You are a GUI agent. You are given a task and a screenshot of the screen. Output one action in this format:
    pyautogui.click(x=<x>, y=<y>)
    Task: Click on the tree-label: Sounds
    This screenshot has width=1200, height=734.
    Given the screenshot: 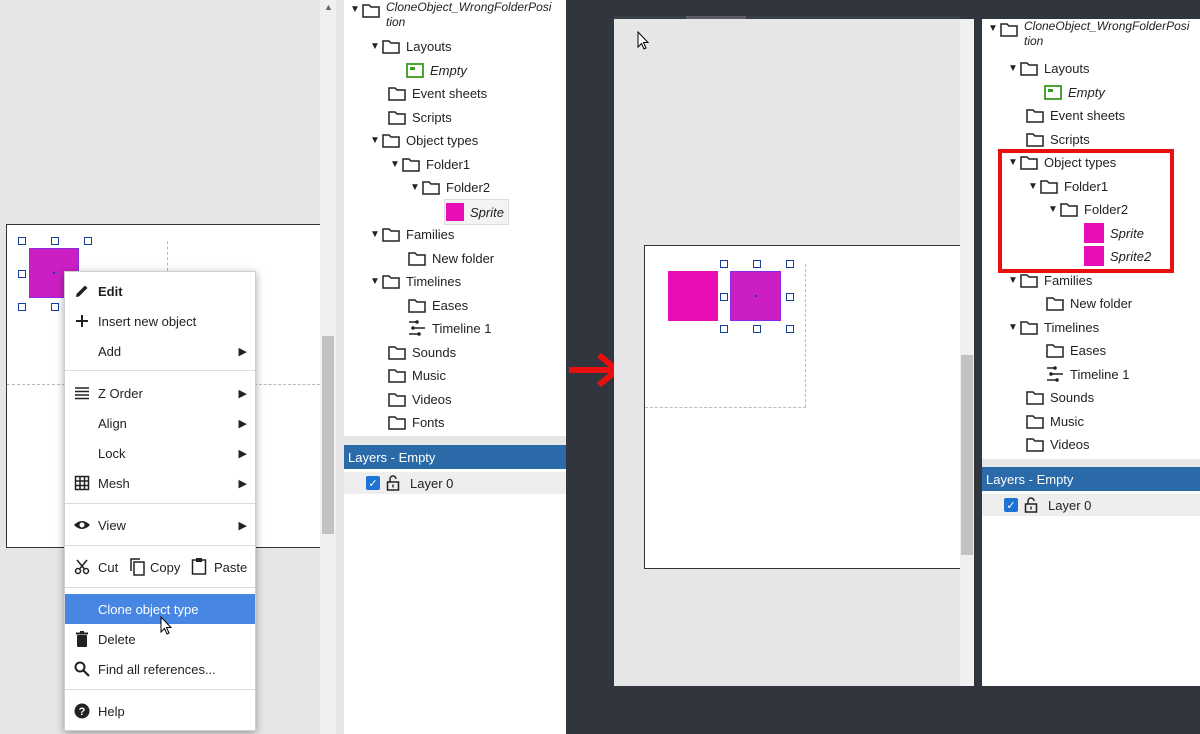 What is the action you would take?
    pyautogui.click(x=434, y=352)
    